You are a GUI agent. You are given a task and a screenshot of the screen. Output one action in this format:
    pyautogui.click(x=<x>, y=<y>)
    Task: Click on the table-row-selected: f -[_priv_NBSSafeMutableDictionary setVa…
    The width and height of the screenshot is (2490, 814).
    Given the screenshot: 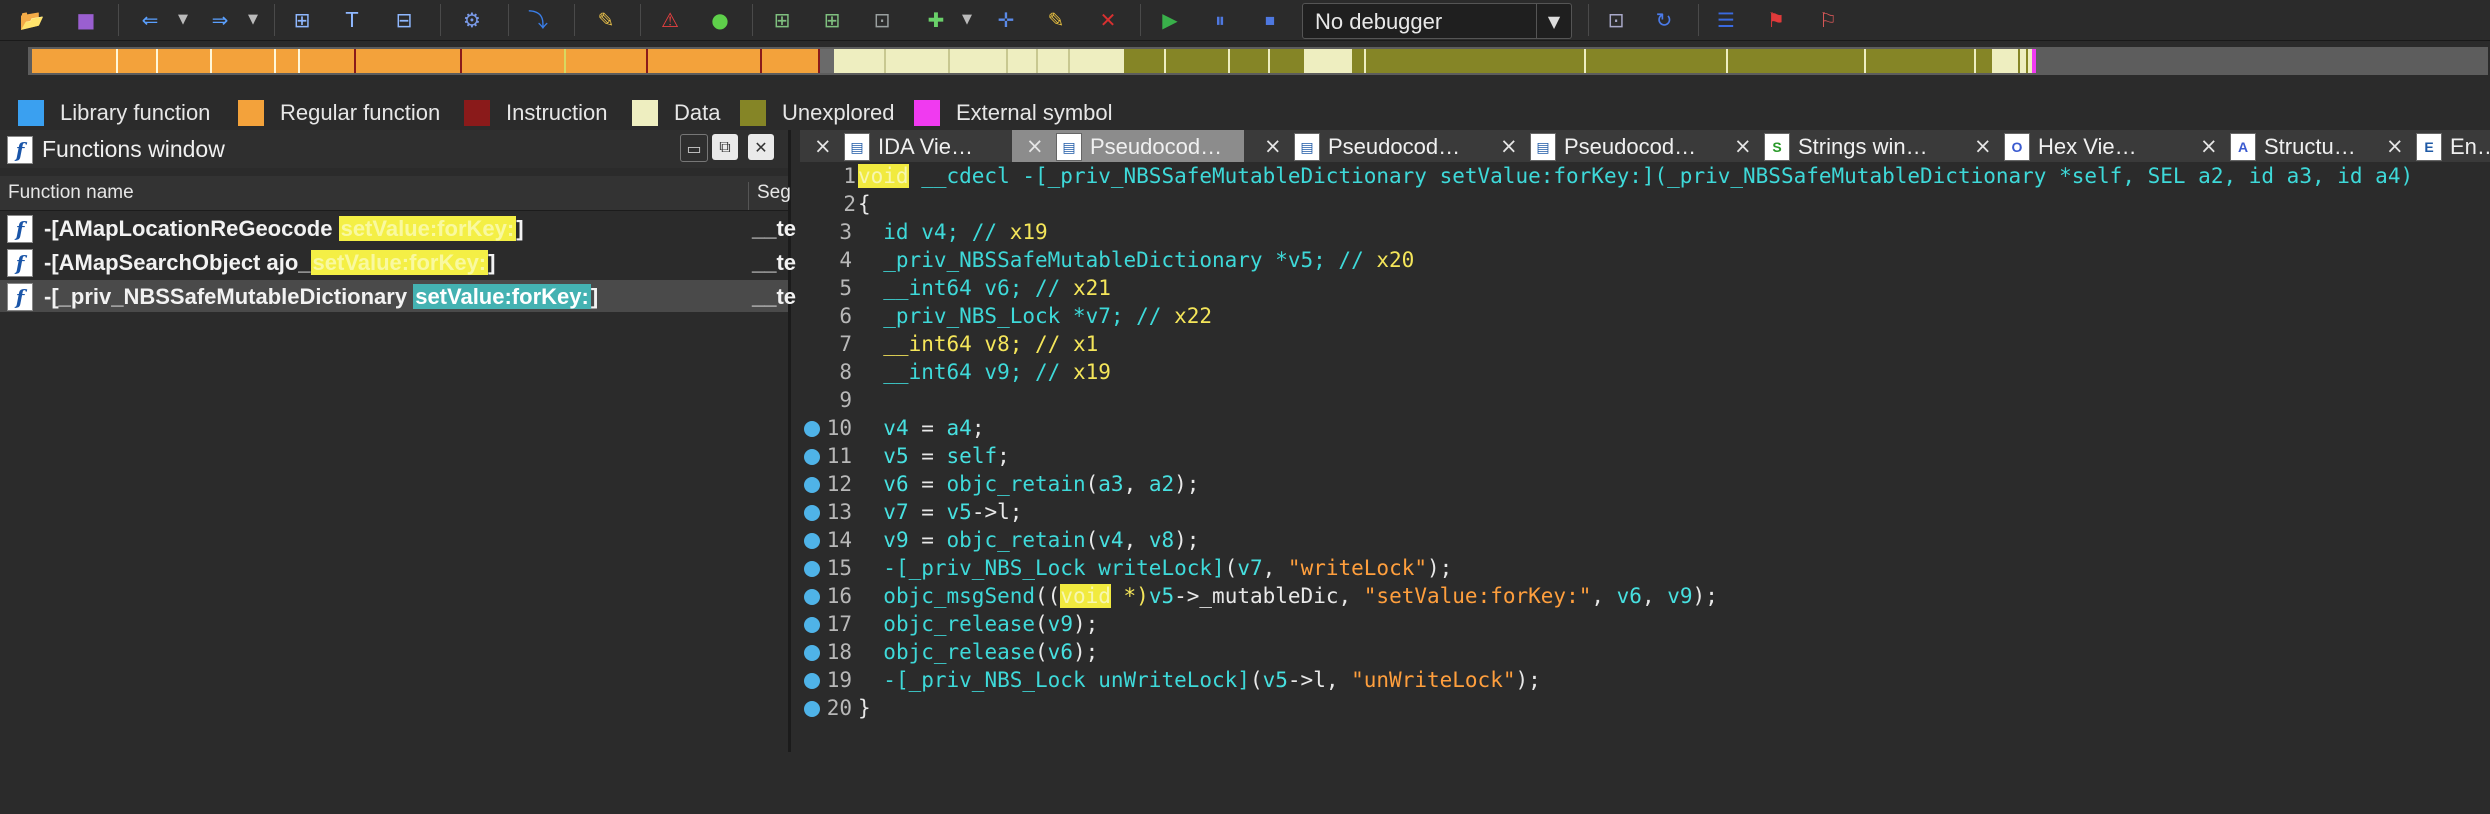 What is the action you would take?
    pyautogui.click(x=398, y=296)
    